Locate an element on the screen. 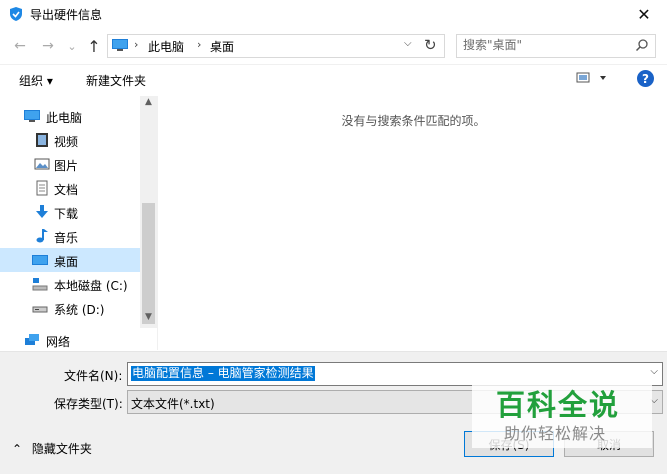 This screenshot has height=474, width=667. sidebar-item-network: 网络 is located at coordinates (70, 340).